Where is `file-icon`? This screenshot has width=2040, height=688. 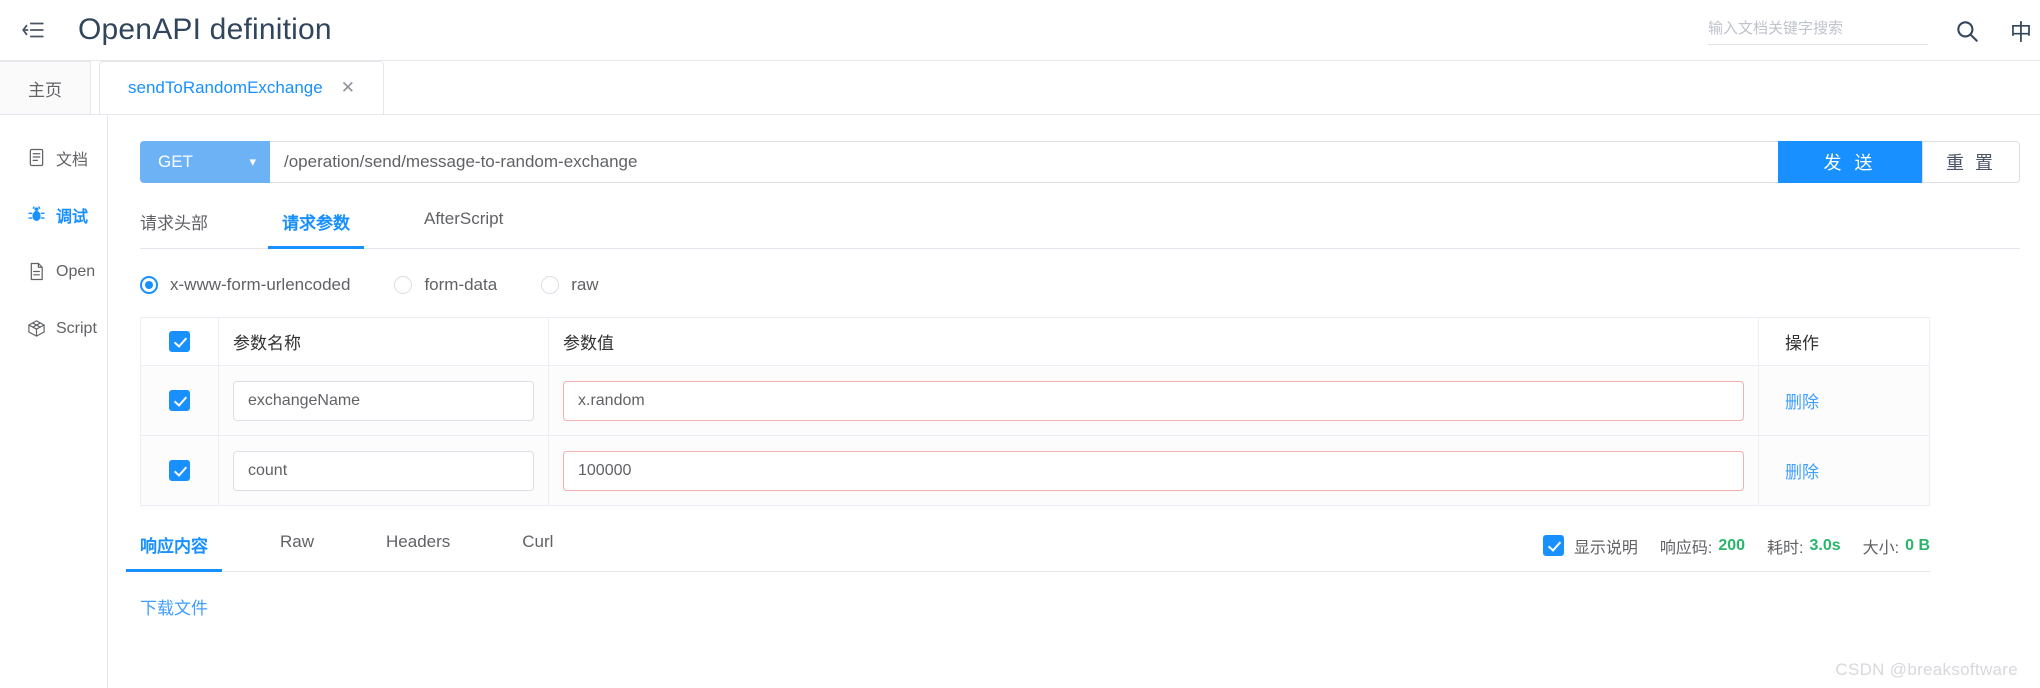 file-icon is located at coordinates (36, 271).